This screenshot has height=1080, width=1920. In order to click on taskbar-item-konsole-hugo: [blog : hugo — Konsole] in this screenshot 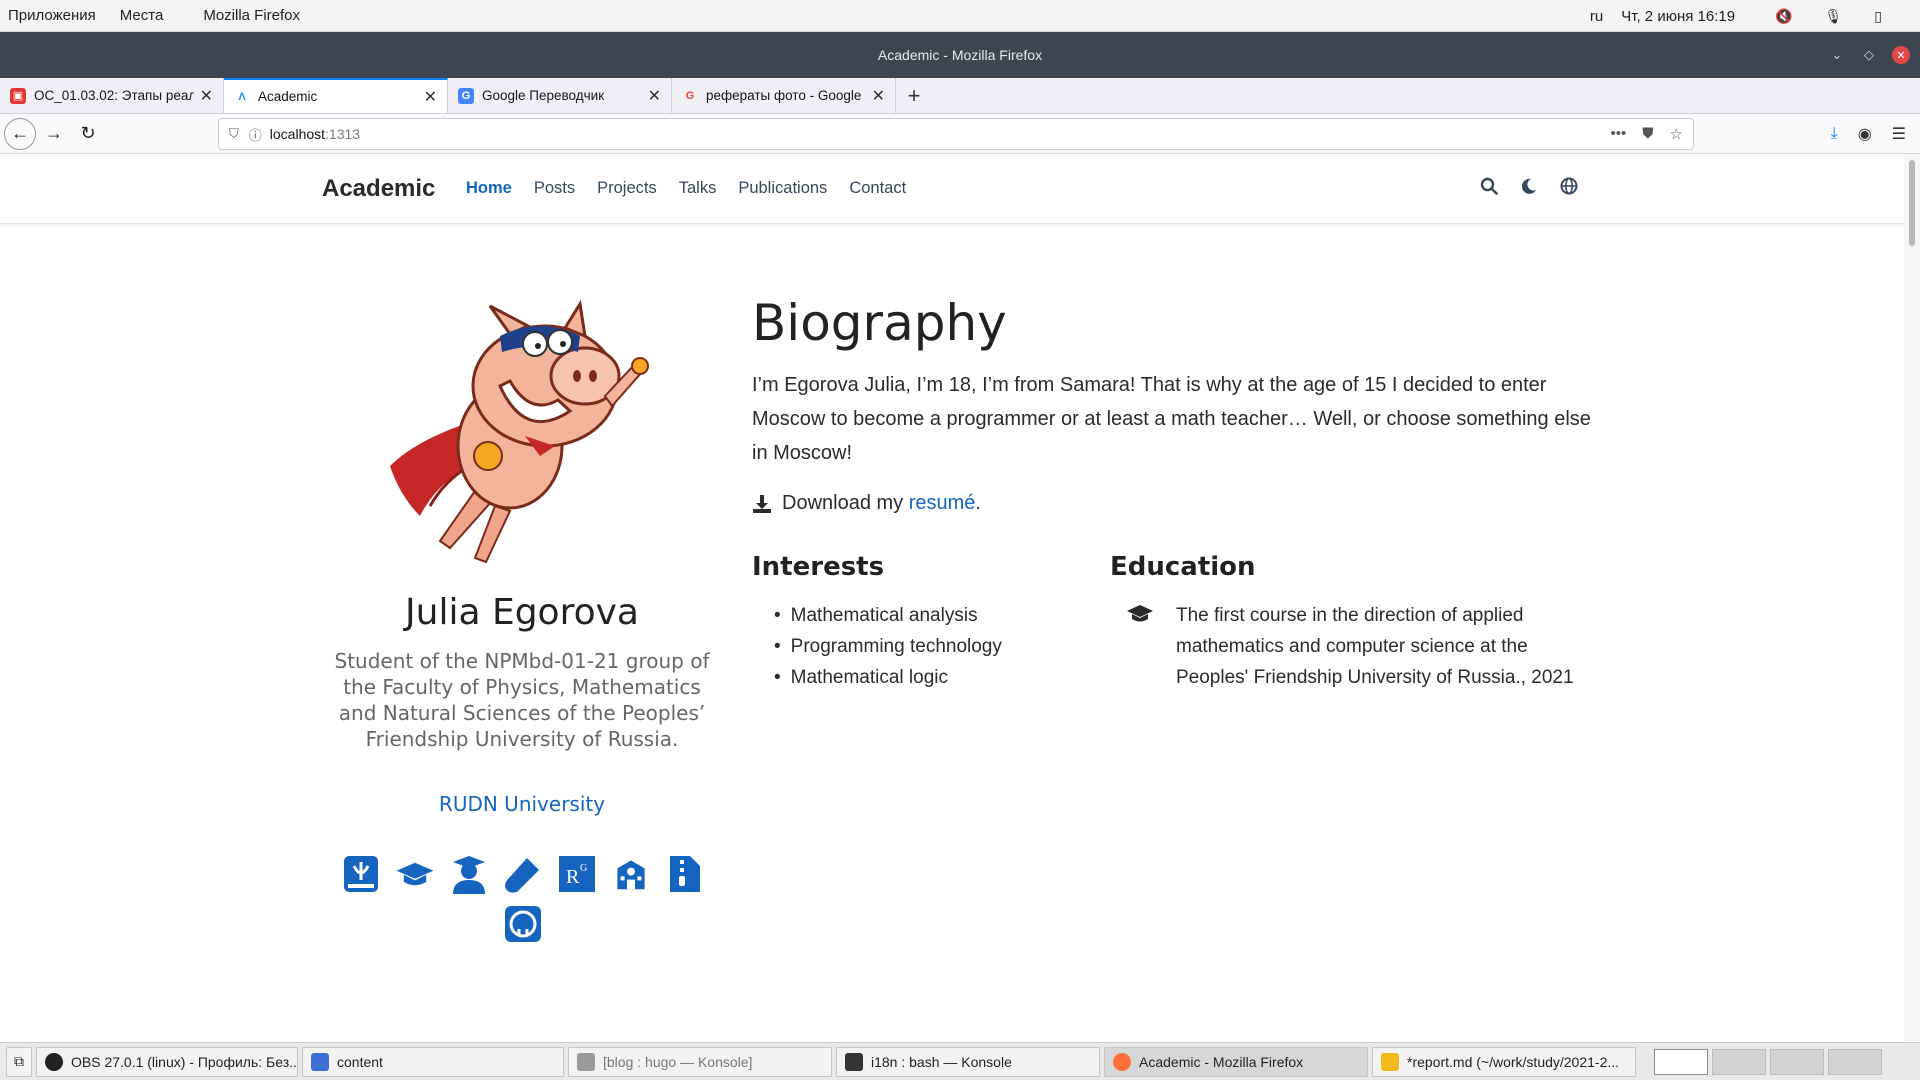, I will do `click(700, 1061)`.